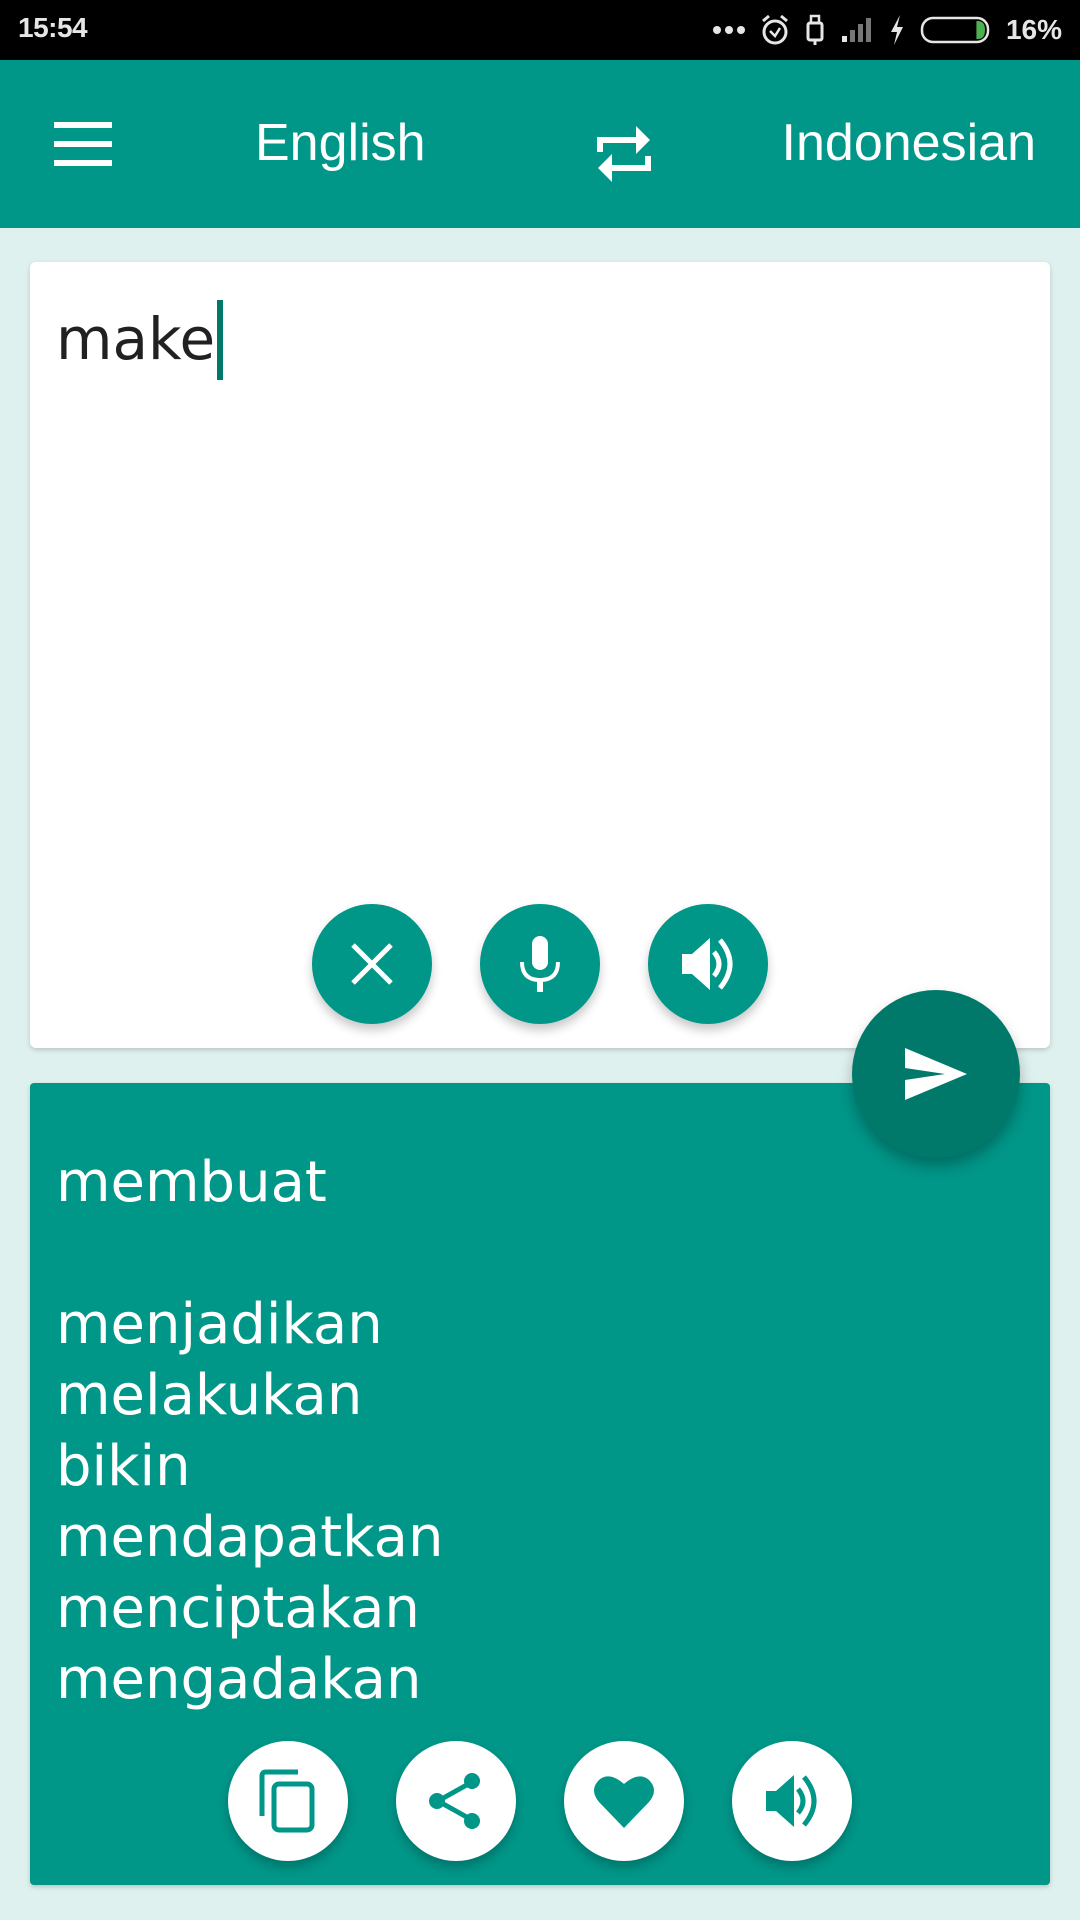 The width and height of the screenshot is (1080, 1920). Describe the element at coordinates (897, 30) in the screenshot. I see `charging-icon` at that location.